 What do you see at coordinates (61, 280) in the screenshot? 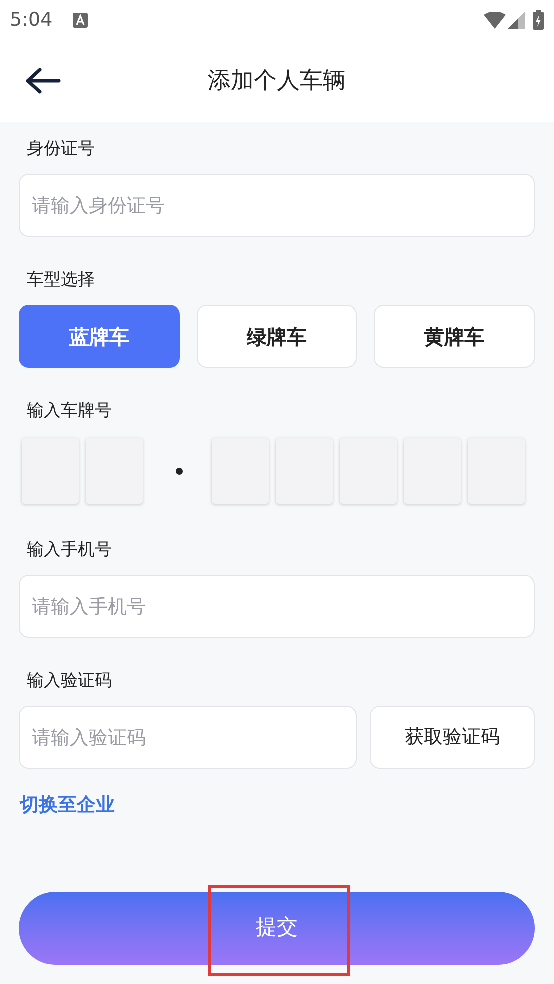
I see `field-label: 车型选择` at bounding box center [61, 280].